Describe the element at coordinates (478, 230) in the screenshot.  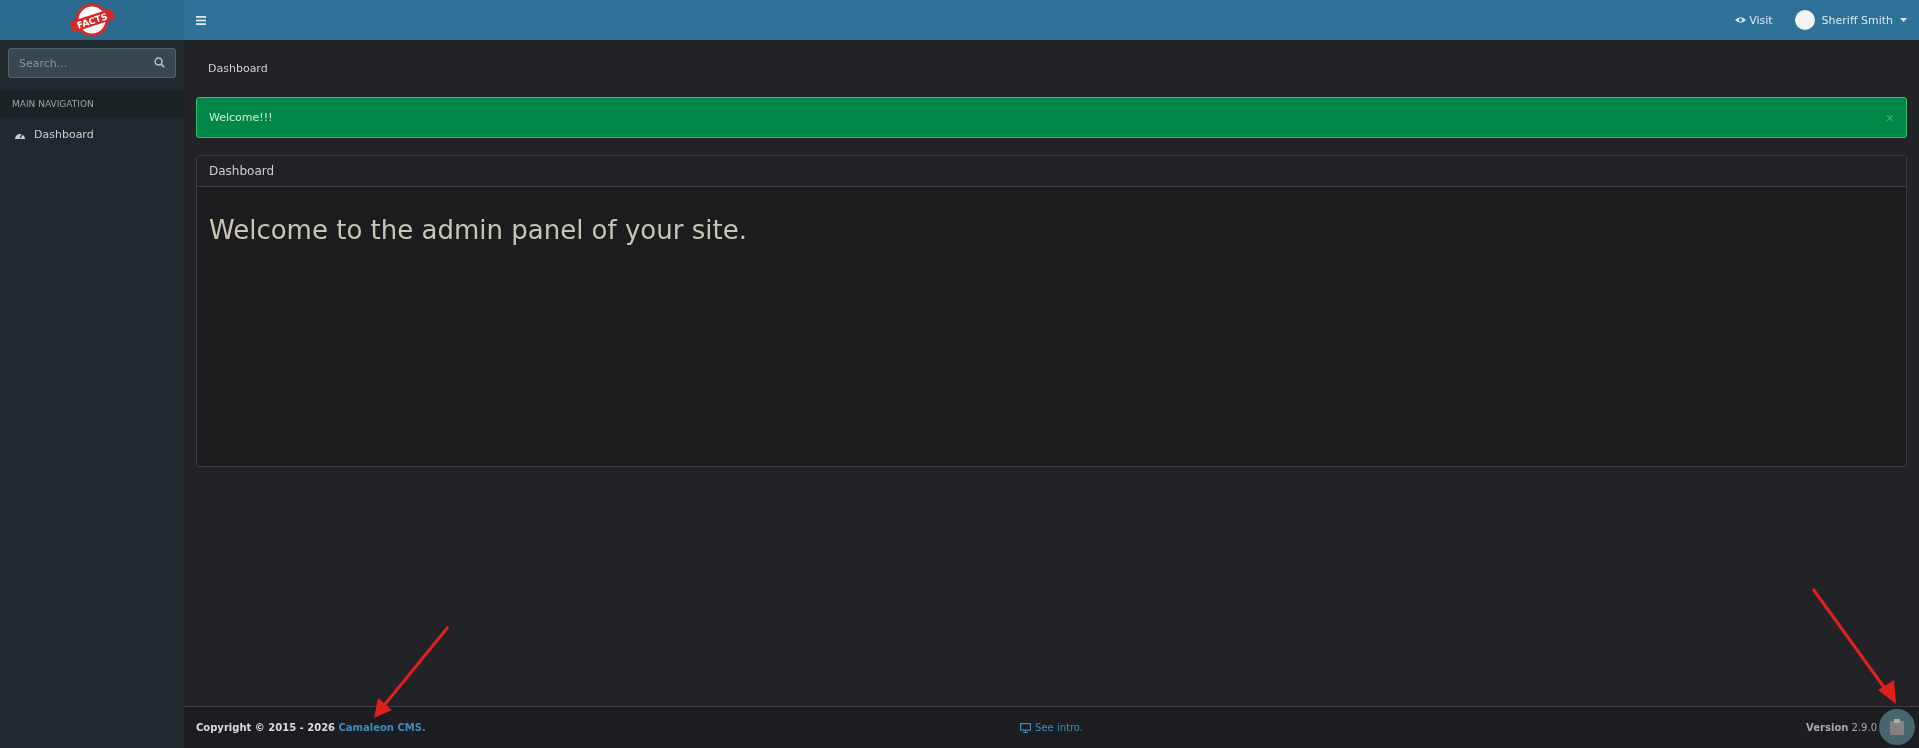
I see `welcome-heading: Welcome to the admin panel of your site.` at that location.